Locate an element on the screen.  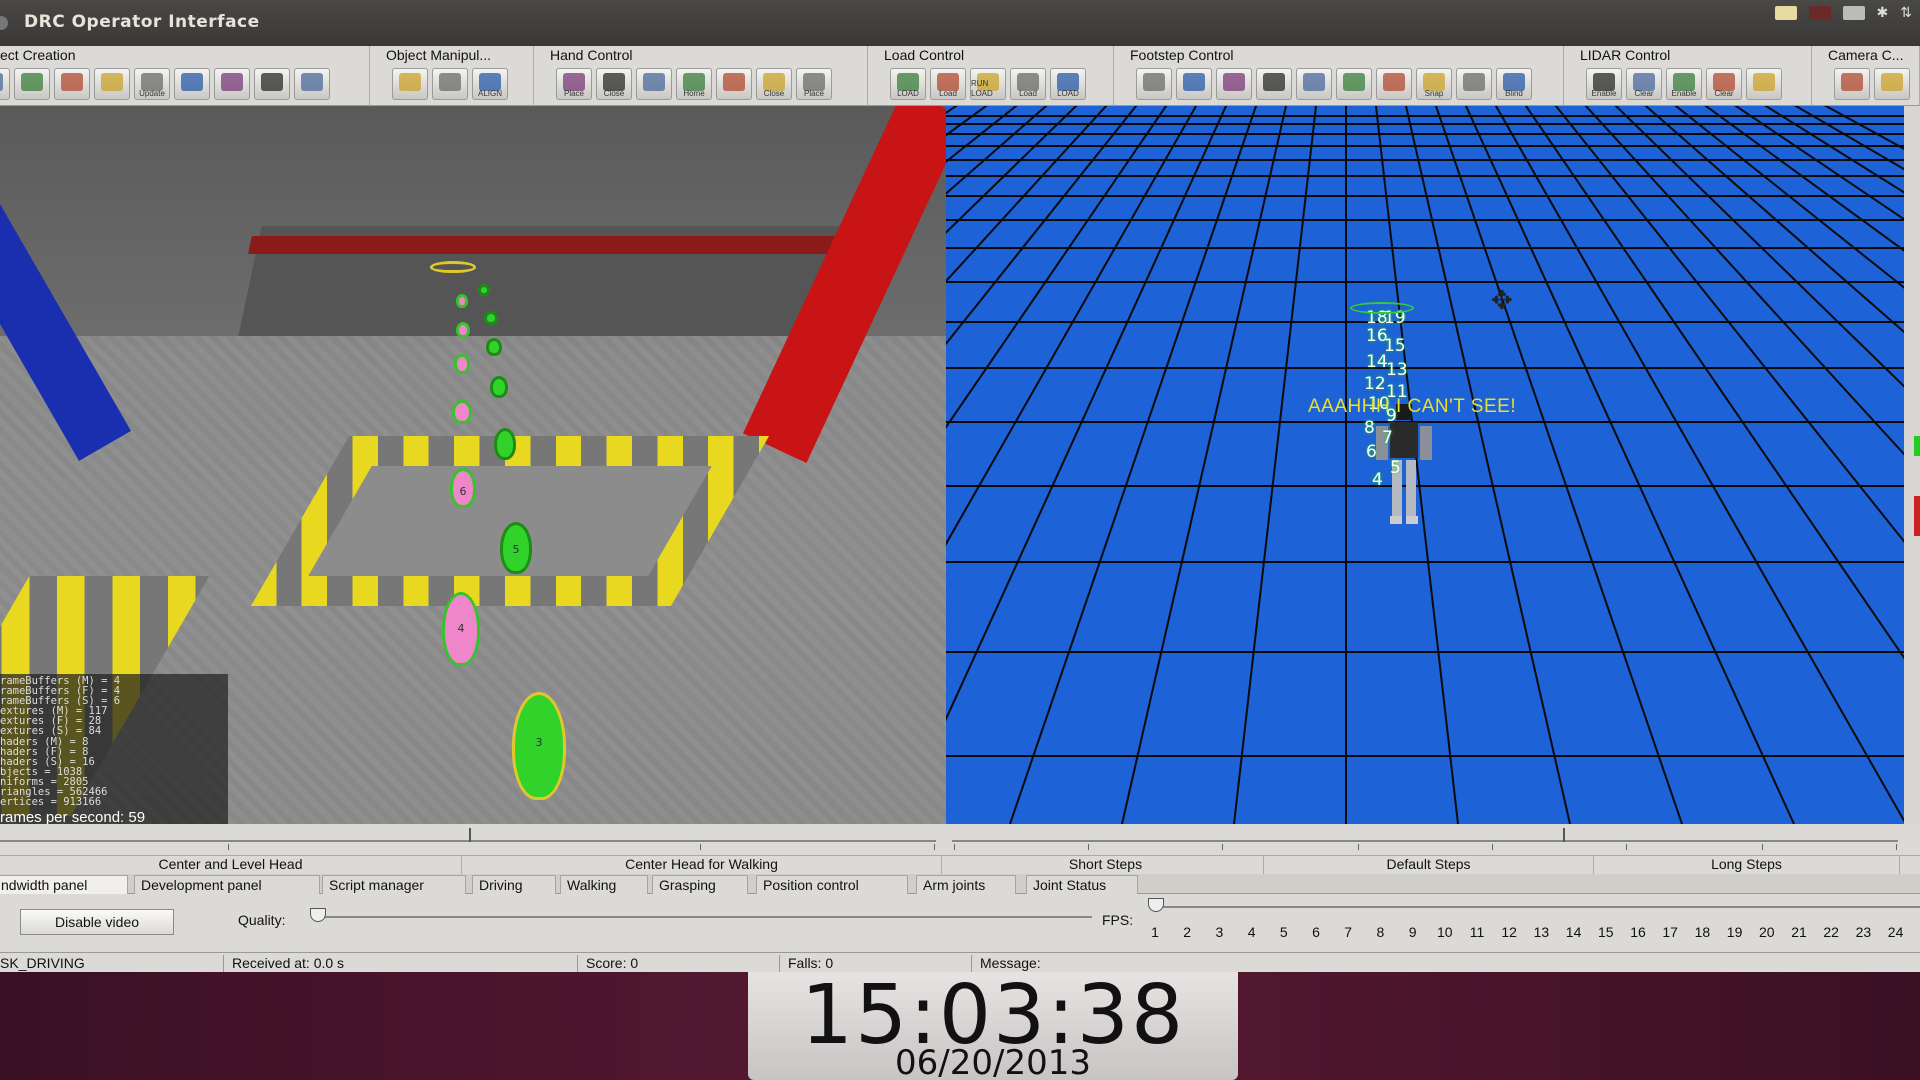
tool-icon is located at coordinates (272, 82).